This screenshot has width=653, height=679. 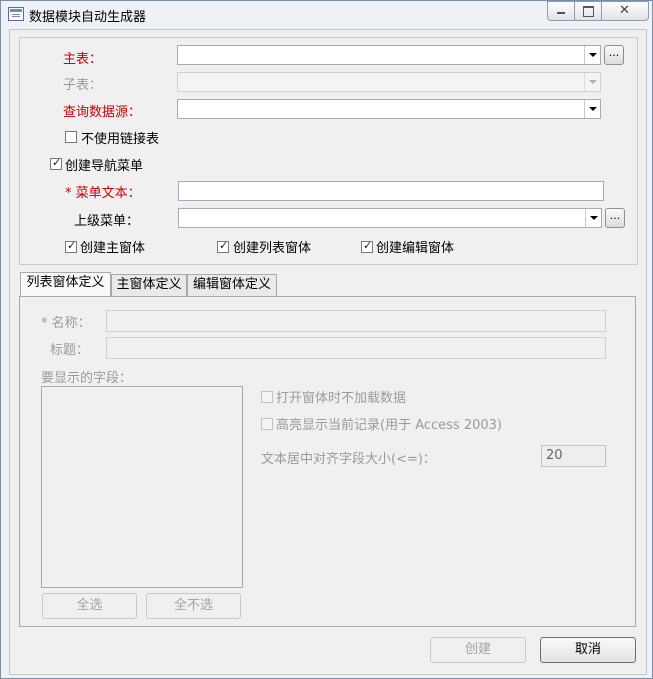 What do you see at coordinates (415, 248) in the screenshot?
I see `create-edit-form-label: 创建编辑窗体` at bounding box center [415, 248].